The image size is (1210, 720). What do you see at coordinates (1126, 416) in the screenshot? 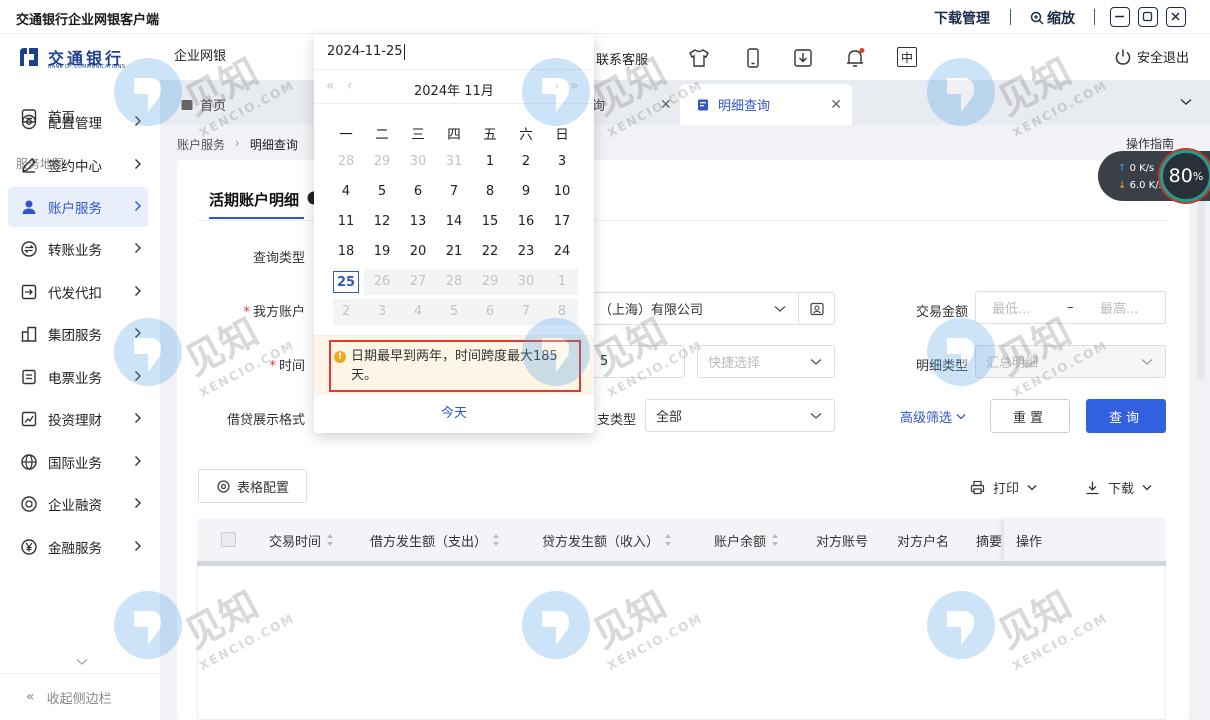
I see `query-button: 查询` at bounding box center [1126, 416].